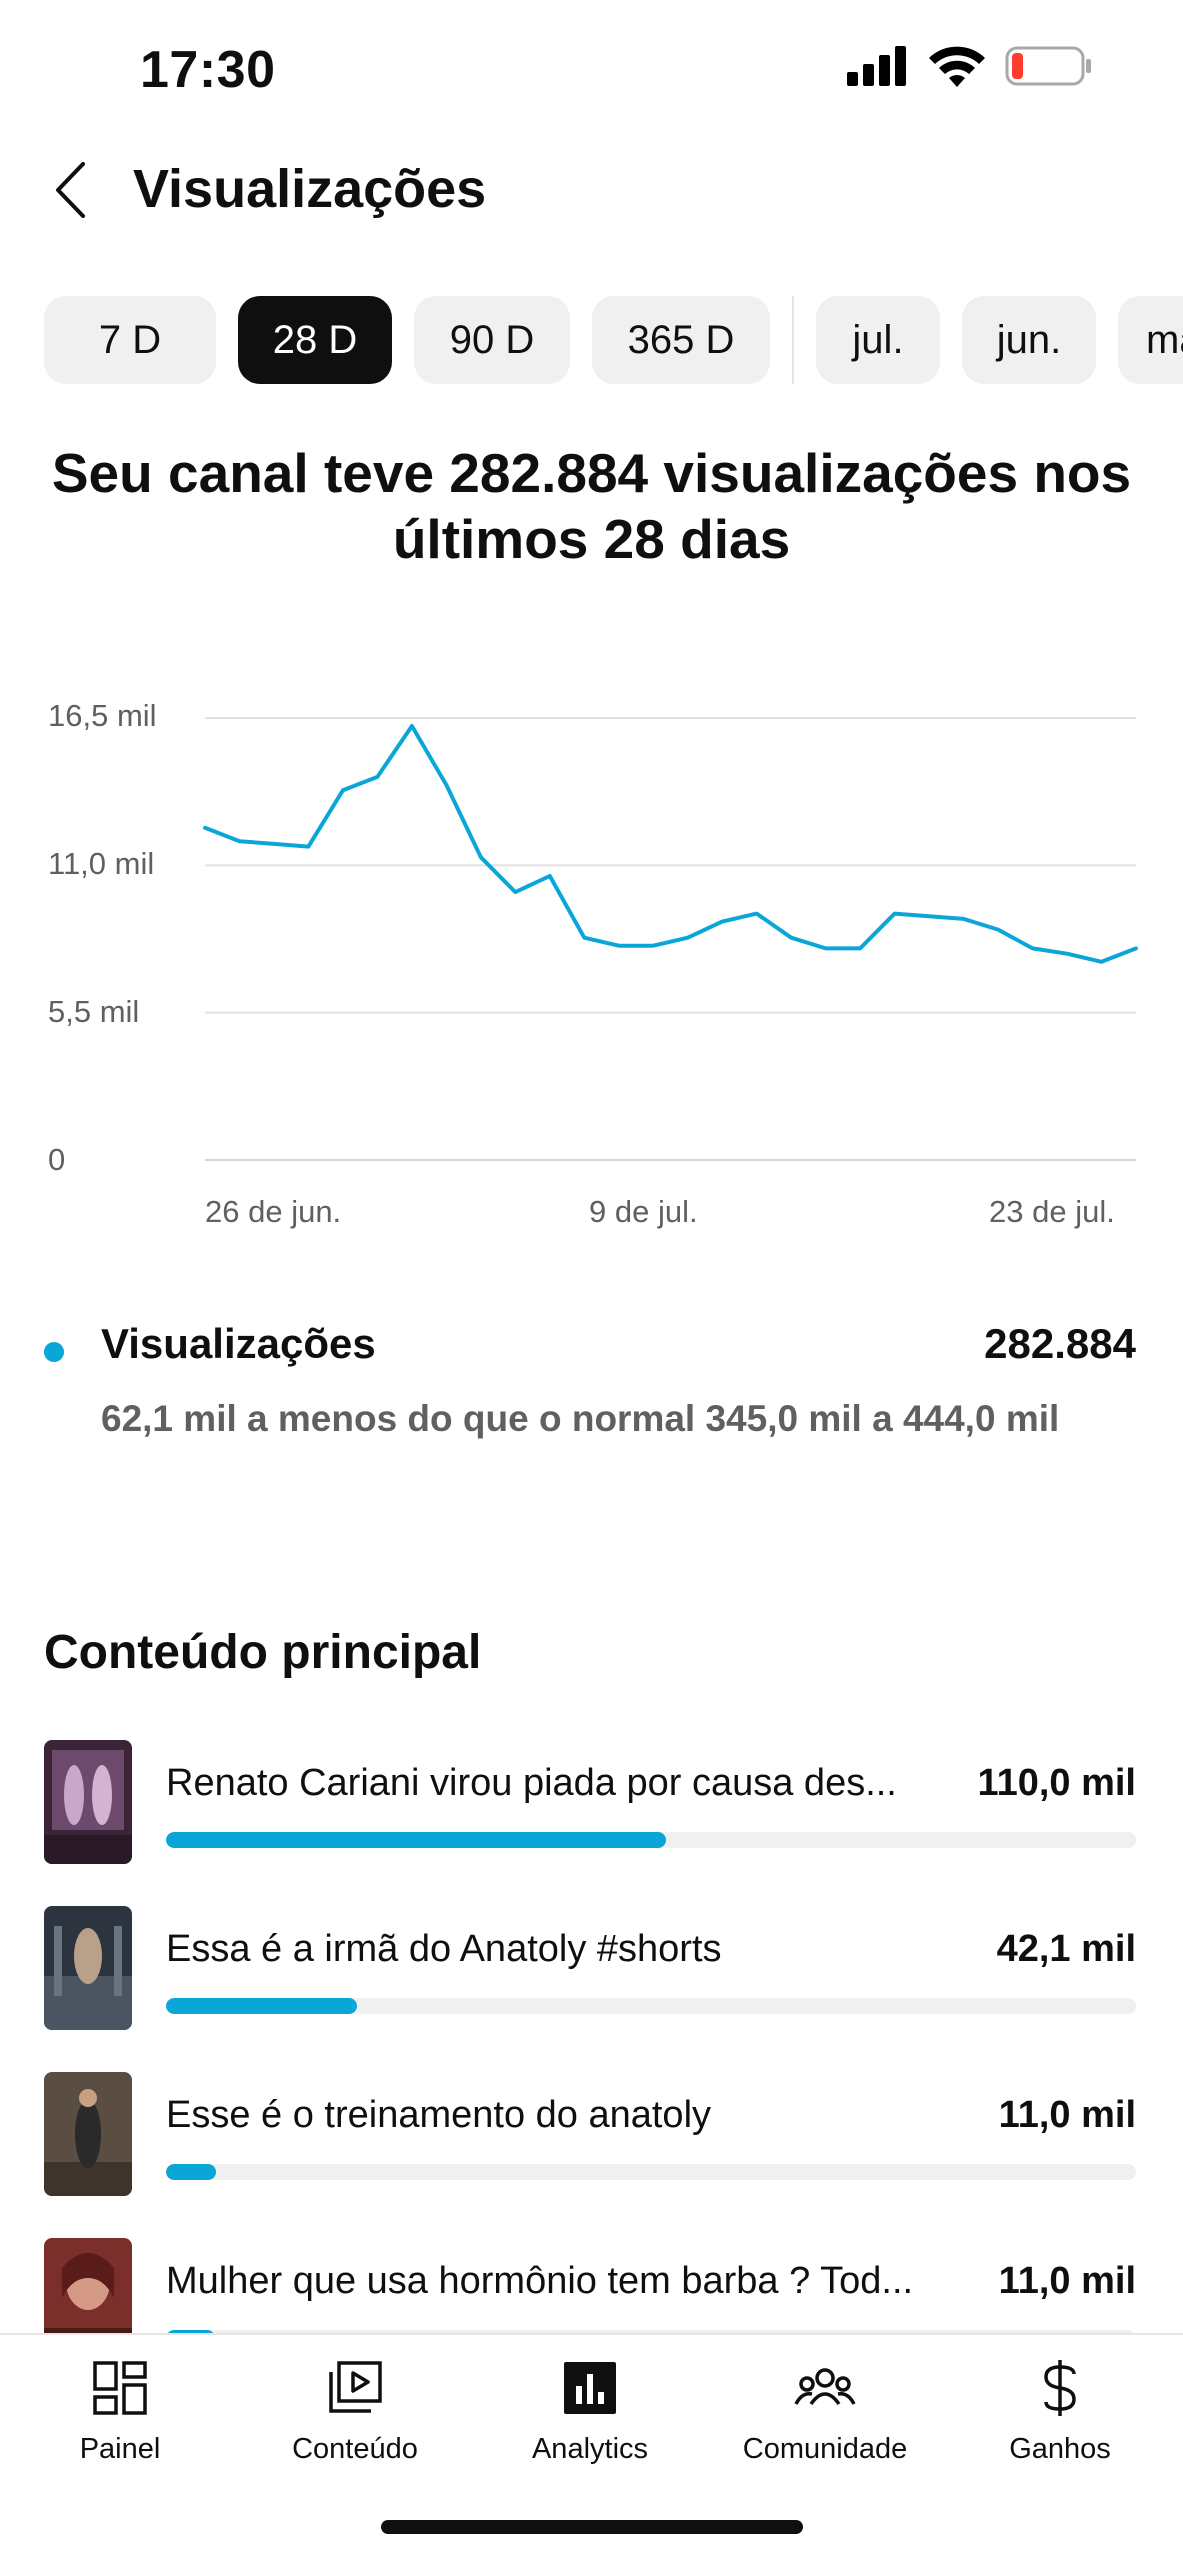 The height and width of the screenshot is (2560, 1183). I want to click on chip-divider, so click(793, 340).